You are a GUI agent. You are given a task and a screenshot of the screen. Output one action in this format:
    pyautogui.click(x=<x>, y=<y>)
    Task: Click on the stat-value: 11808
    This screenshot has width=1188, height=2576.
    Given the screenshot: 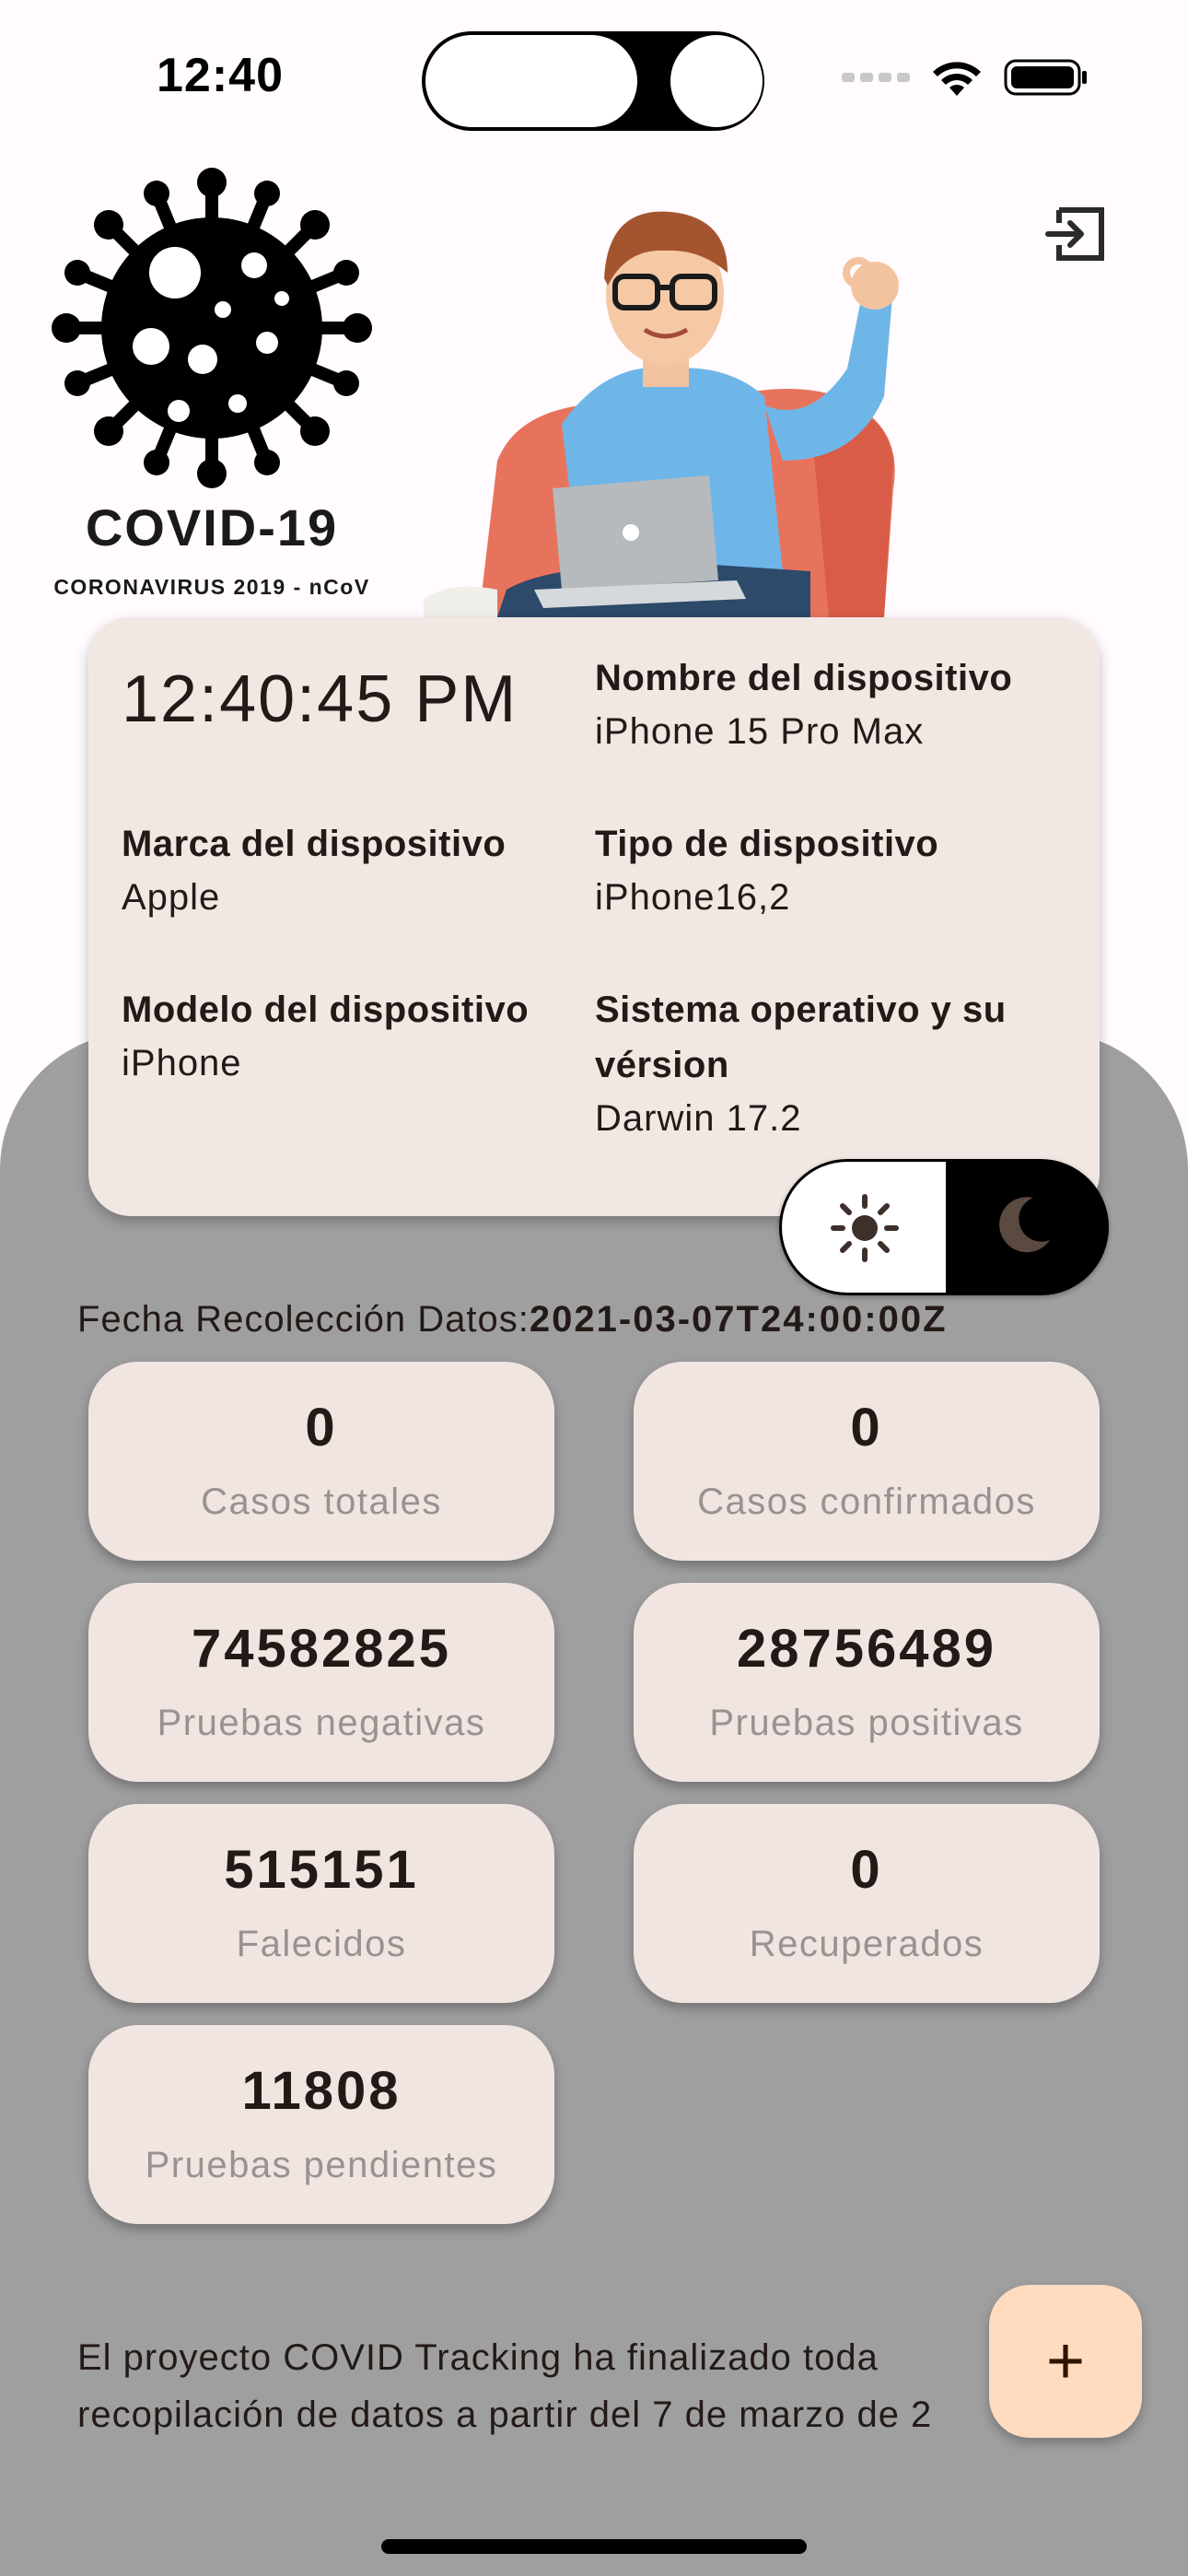 What is the action you would take?
    pyautogui.click(x=321, y=2091)
    